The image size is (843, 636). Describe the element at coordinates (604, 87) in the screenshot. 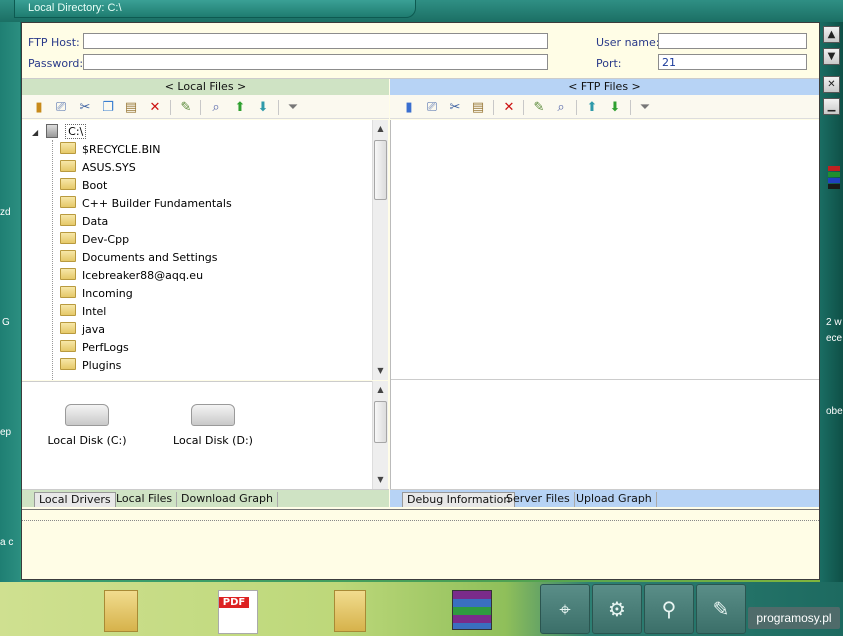

I see `ftp-files-header: < FTP Files >` at that location.